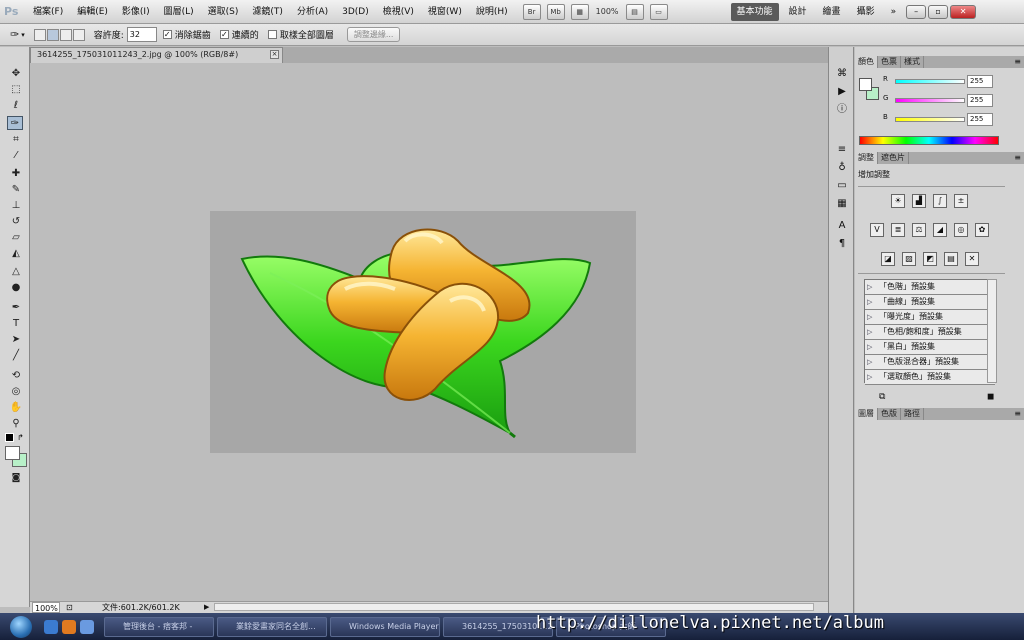 The width and height of the screenshot is (1024, 640). I want to click on close-tab-icon: ×, so click(274, 54).